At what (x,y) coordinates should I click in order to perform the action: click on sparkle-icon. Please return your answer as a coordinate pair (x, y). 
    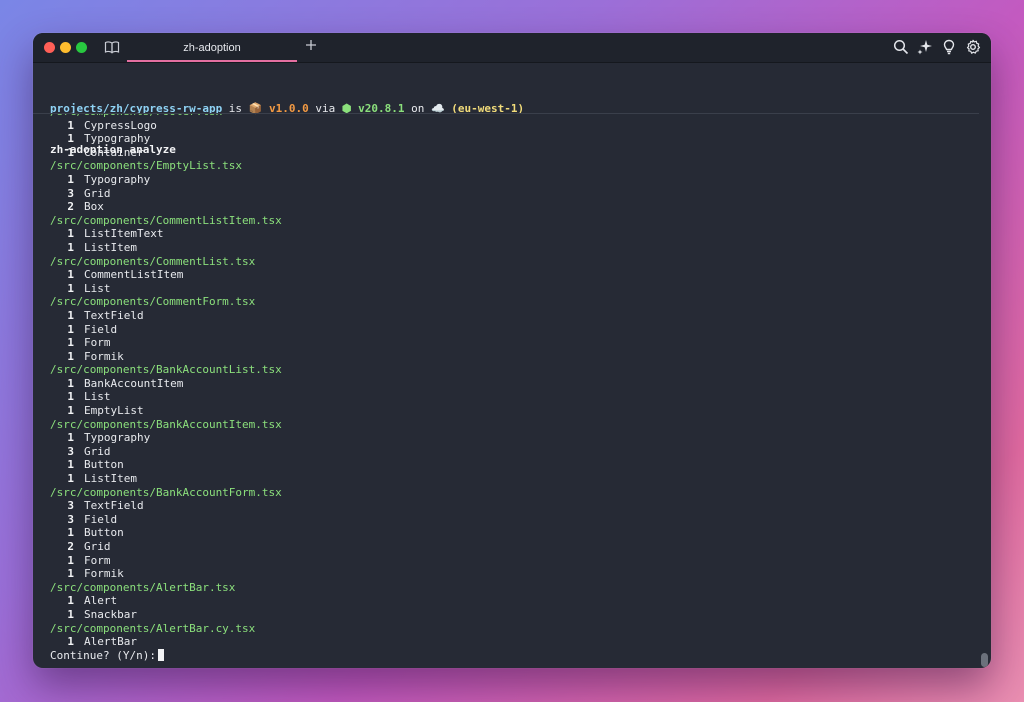
    Looking at the image, I should click on (925, 47).